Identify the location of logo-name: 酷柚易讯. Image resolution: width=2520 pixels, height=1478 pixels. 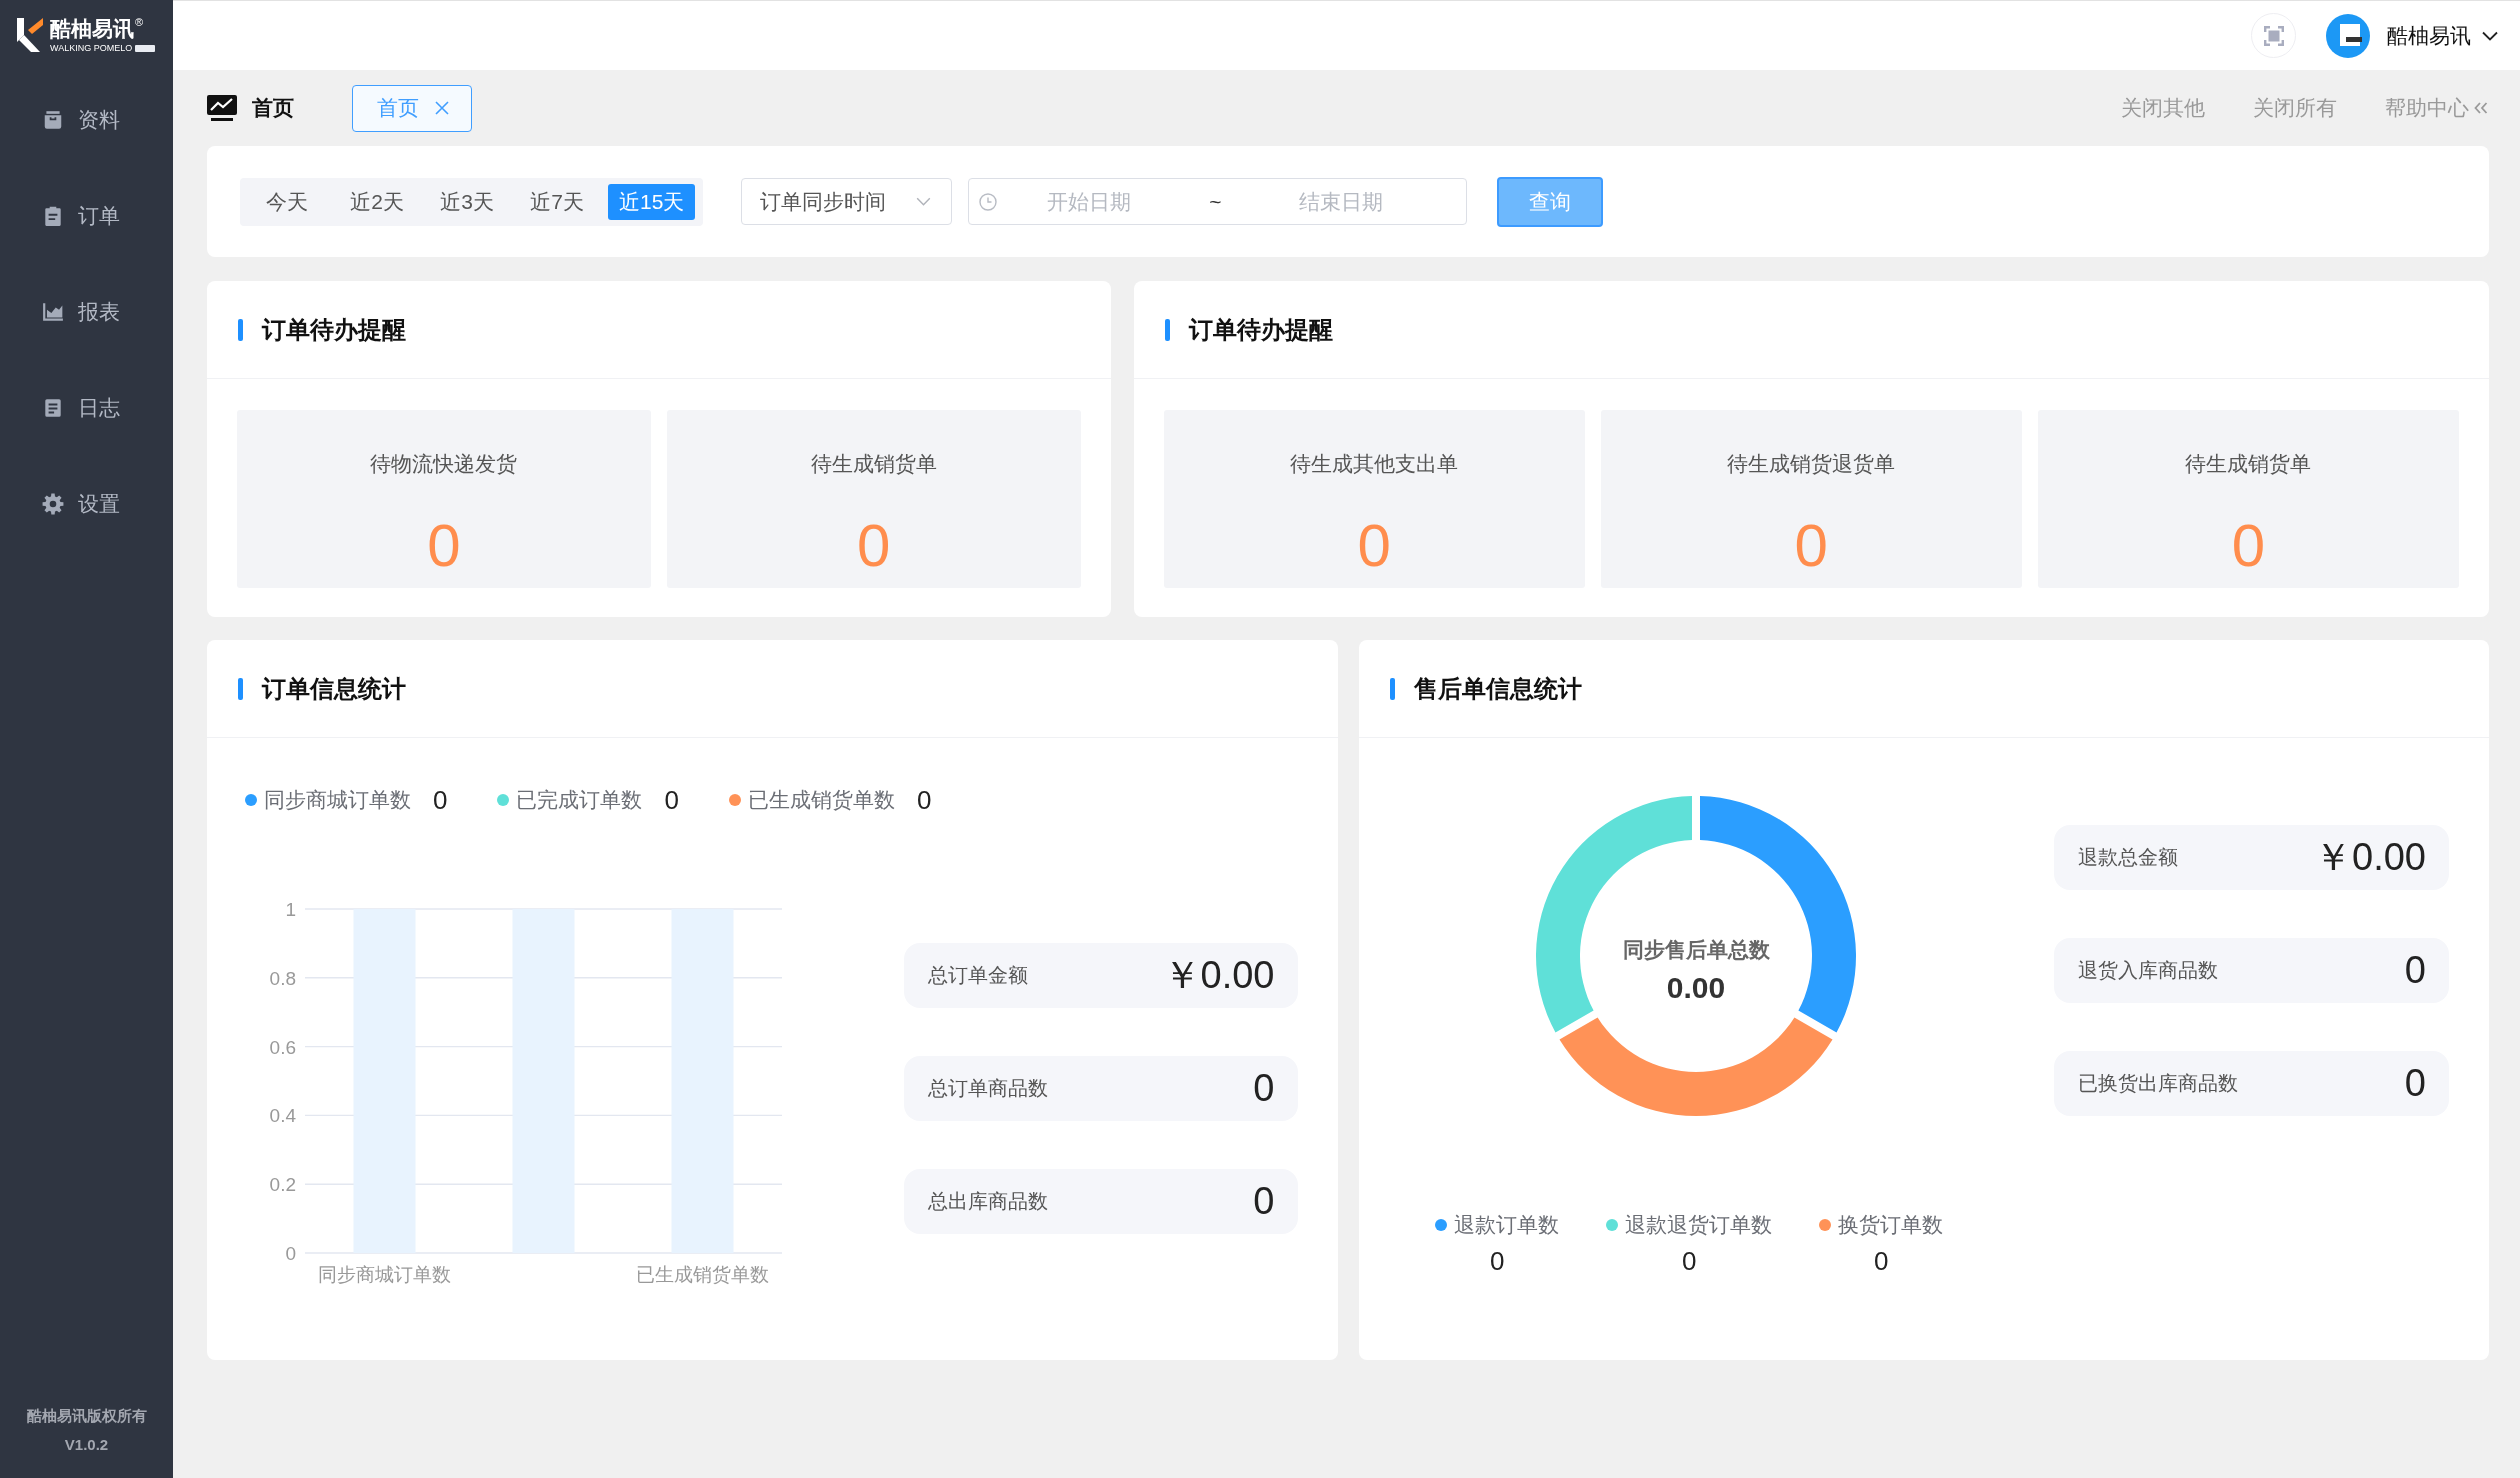
(92, 28).